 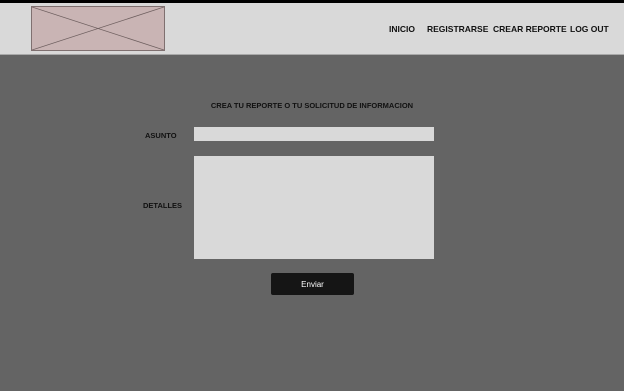 I want to click on nav-registrarse: REGISTRARSE, so click(x=457, y=28).